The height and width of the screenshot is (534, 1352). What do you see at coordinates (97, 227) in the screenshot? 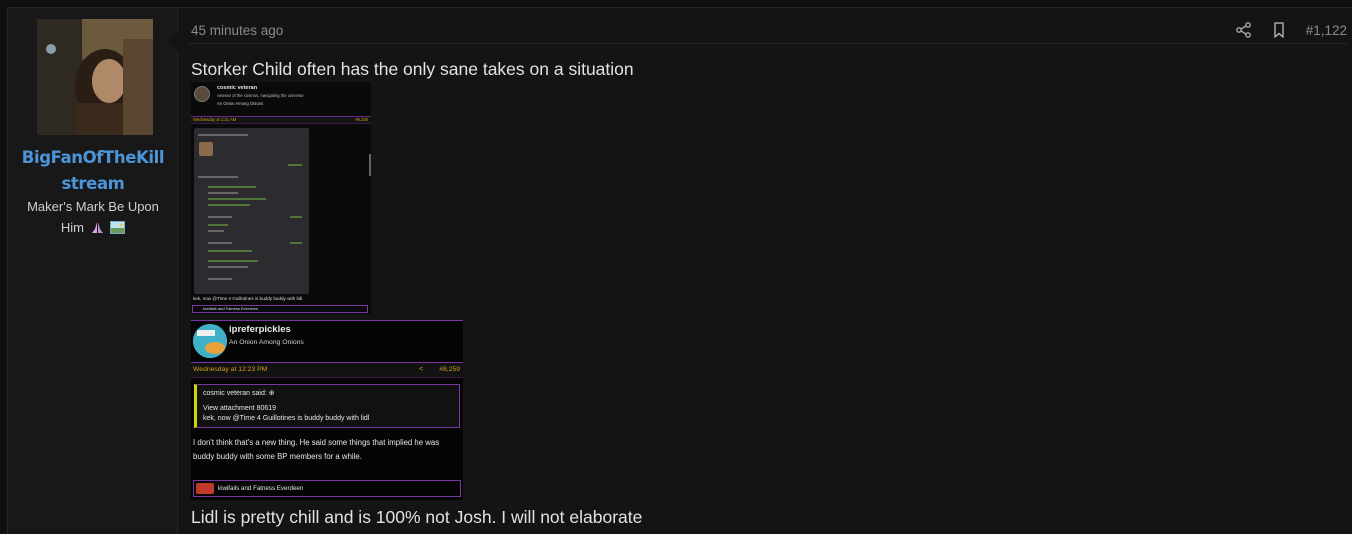
I see `praying-hands-icon` at bounding box center [97, 227].